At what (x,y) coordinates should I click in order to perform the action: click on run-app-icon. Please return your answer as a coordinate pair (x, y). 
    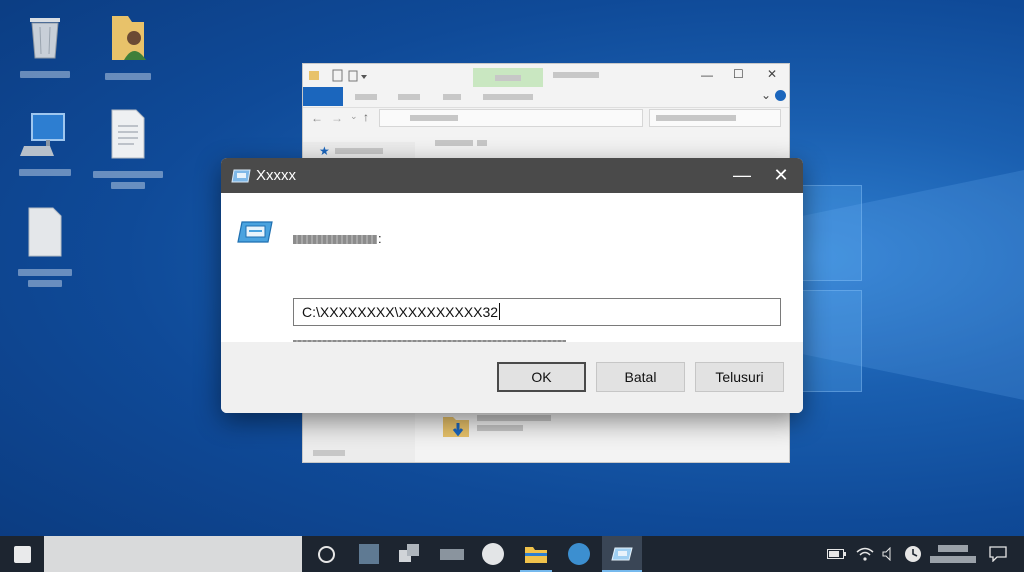
    Looking at the image, I should click on (255, 232).